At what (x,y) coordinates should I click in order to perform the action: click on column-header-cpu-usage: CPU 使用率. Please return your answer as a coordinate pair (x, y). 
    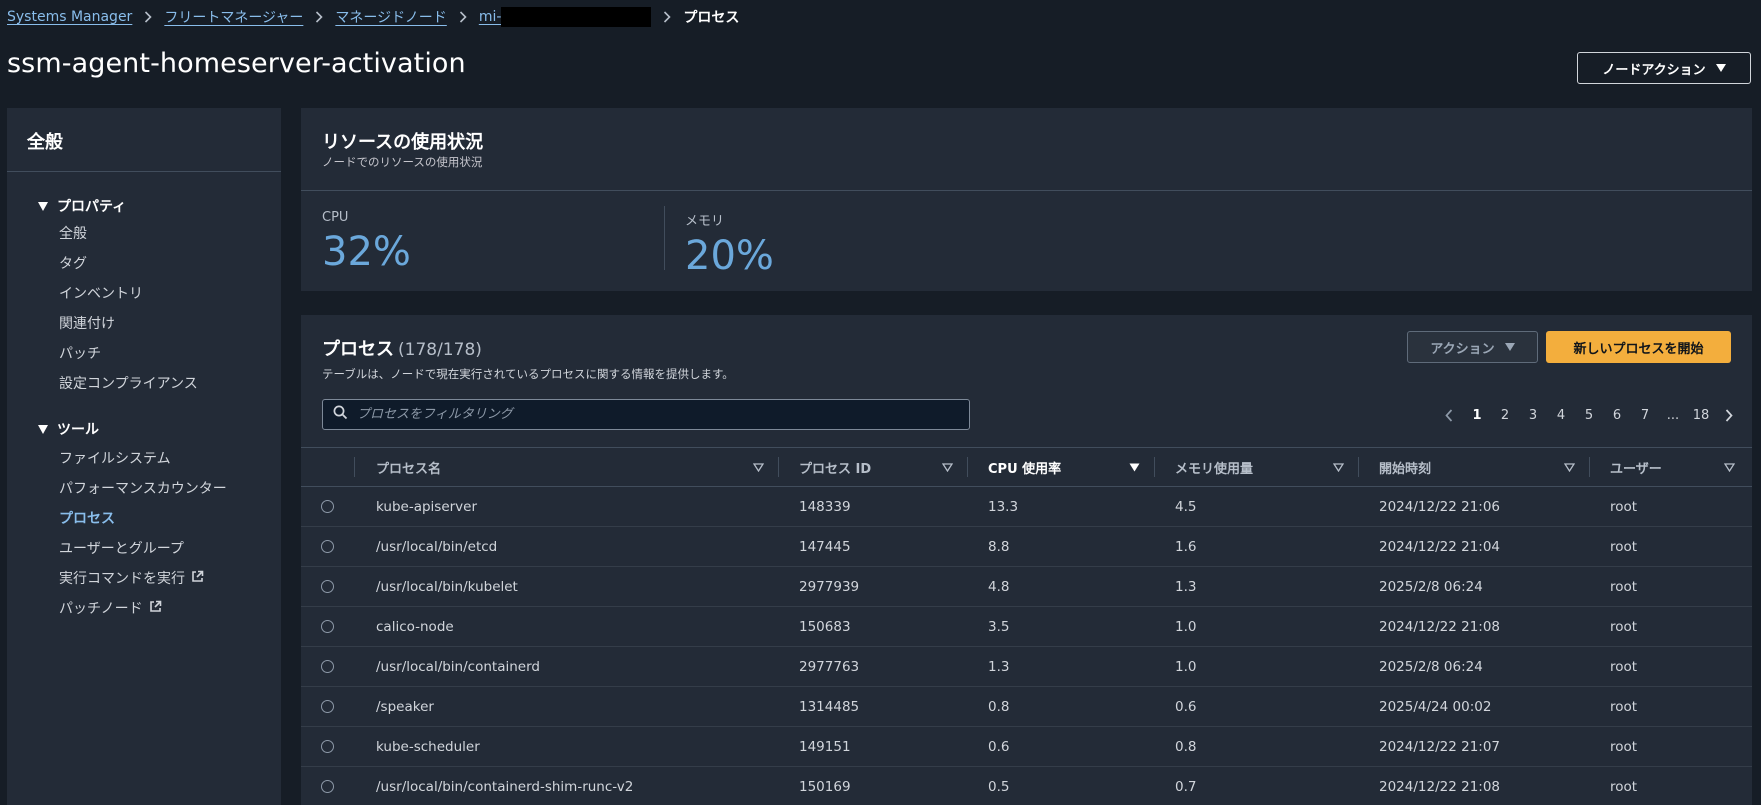
    Looking at the image, I should click on (1024, 467).